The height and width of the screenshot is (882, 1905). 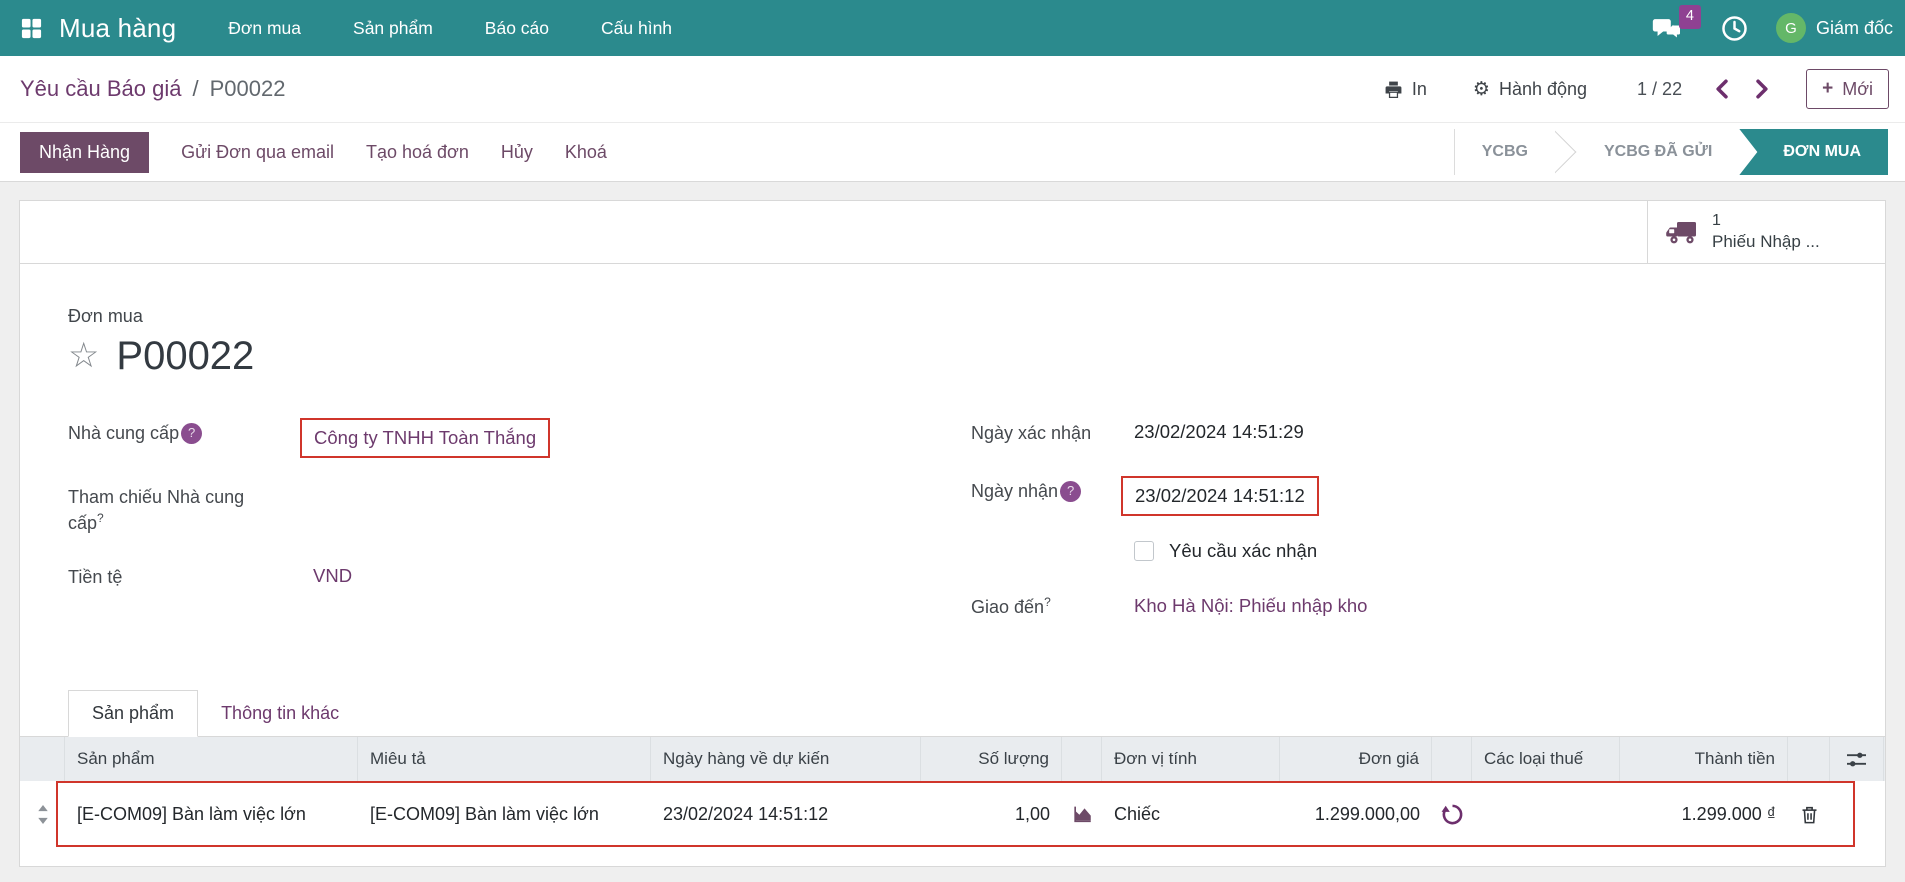 What do you see at coordinates (504, 759) in the screenshot?
I see `header-description: Miêu tả` at bounding box center [504, 759].